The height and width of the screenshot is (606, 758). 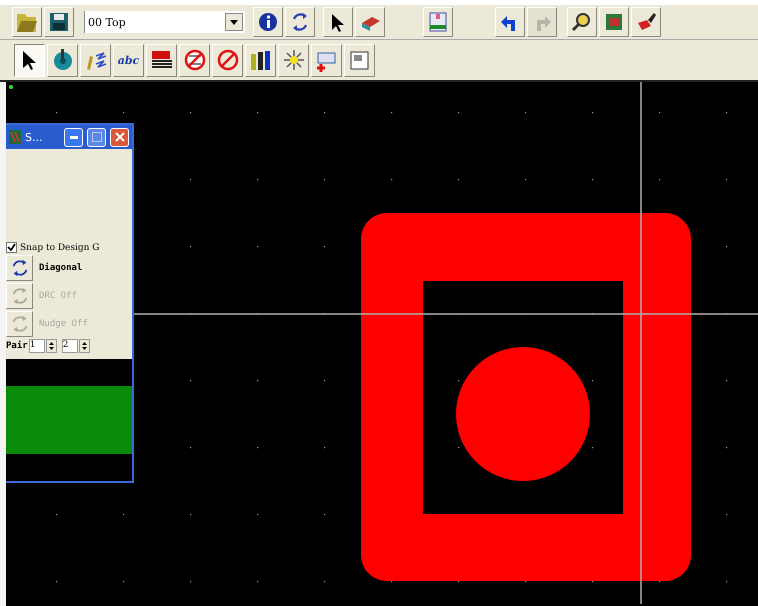 What do you see at coordinates (58, 296) in the screenshot?
I see `toggle-label: DRC Off` at bounding box center [58, 296].